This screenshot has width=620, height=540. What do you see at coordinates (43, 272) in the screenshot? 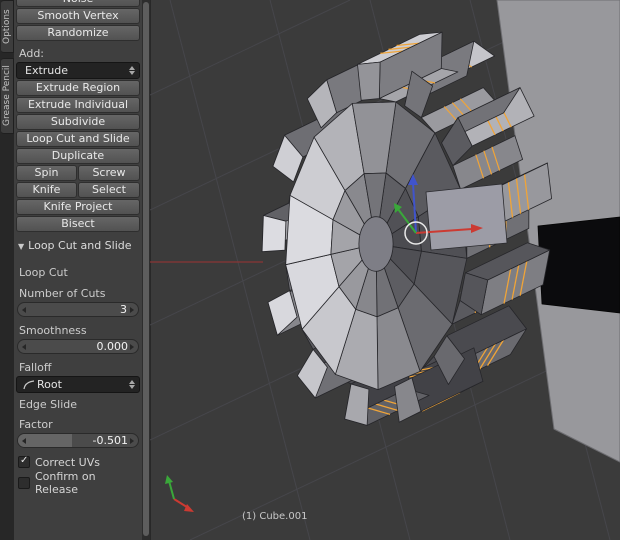
I see `loop-cut-section-label: Loop Cut` at bounding box center [43, 272].